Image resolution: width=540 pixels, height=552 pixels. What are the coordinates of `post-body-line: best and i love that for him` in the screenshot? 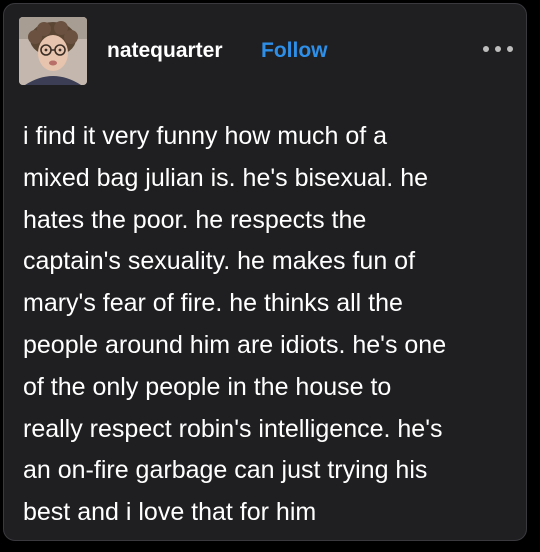 It's located at (170, 512).